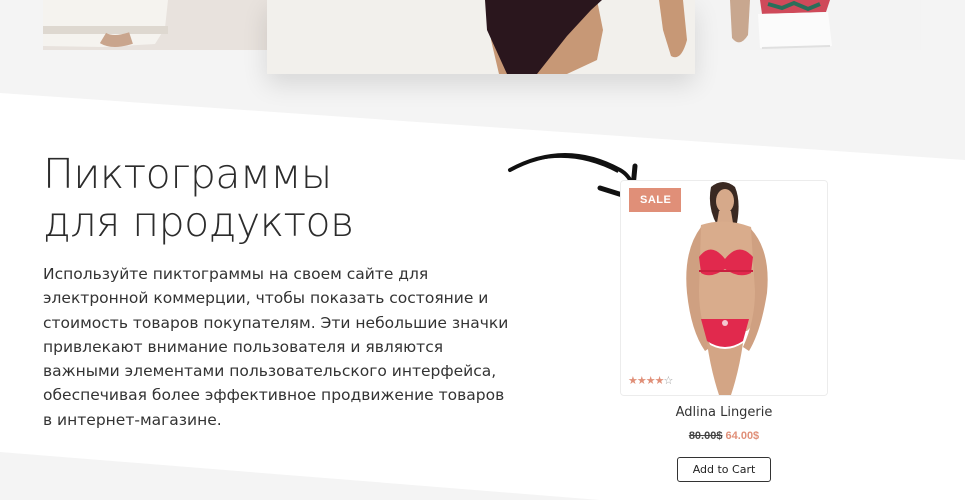 The image size is (965, 500). I want to click on price-row: 80.00$ 64.00$, so click(724, 436).